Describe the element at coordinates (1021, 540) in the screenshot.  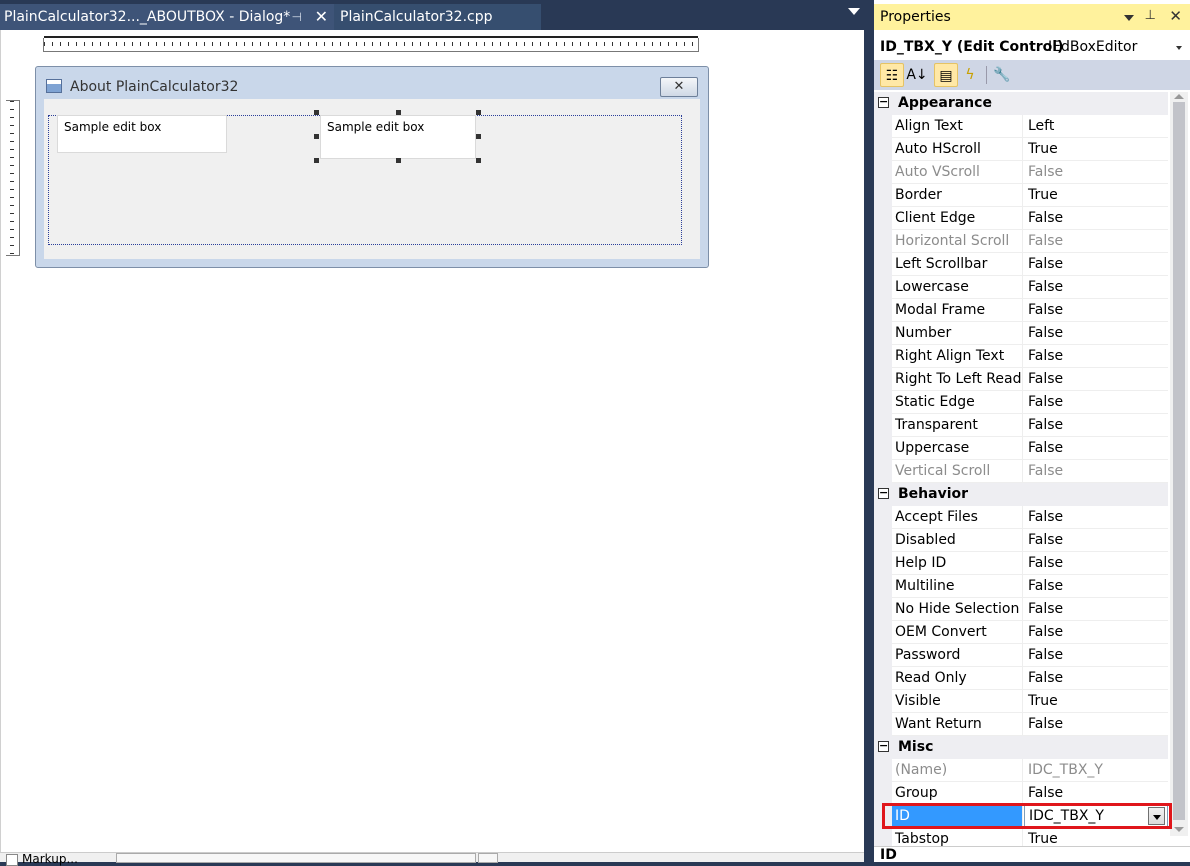
I see `property-row: Disabled False` at that location.